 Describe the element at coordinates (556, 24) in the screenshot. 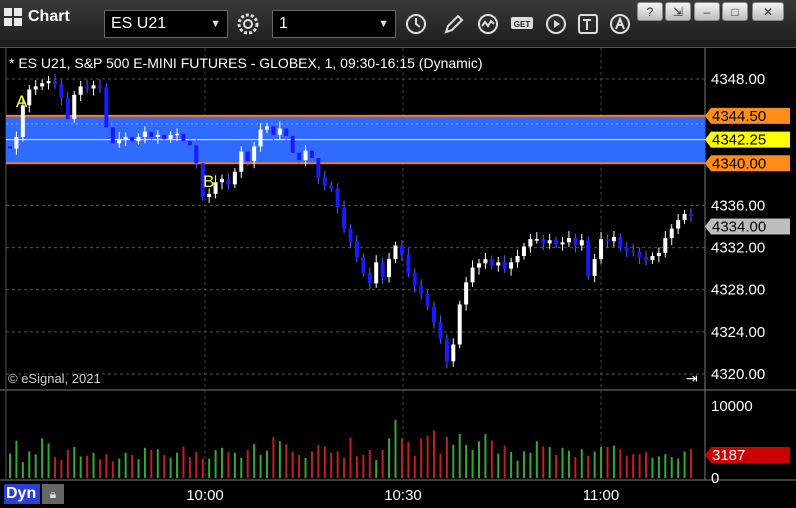

I see `play-icon` at that location.